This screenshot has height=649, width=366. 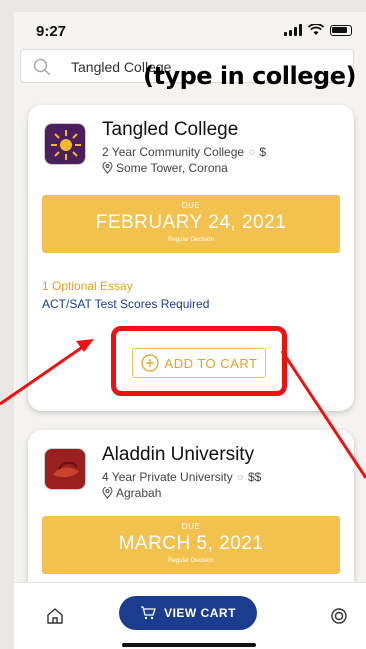 I want to click on status-bar: 9:27, so click(x=190, y=29).